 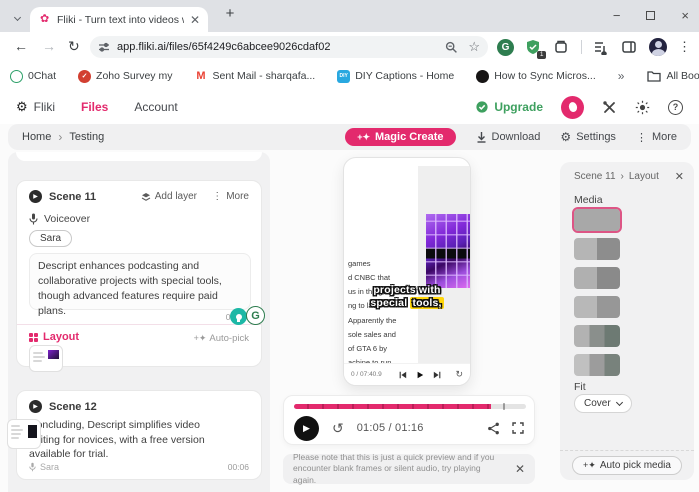 I want to click on nav-fliki: ⚙ Fliki, so click(x=35, y=107).